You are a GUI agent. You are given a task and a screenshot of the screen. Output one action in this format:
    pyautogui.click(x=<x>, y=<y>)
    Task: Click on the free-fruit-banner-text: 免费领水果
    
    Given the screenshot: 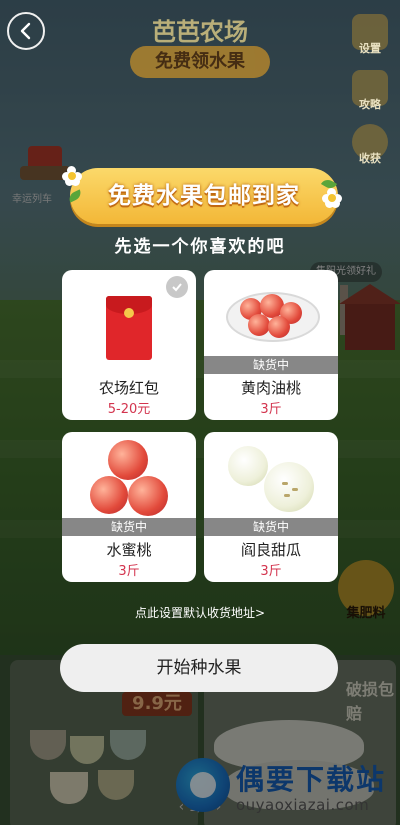 What is the action you would take?
    pyautogui.click(x=200, y=61)
    